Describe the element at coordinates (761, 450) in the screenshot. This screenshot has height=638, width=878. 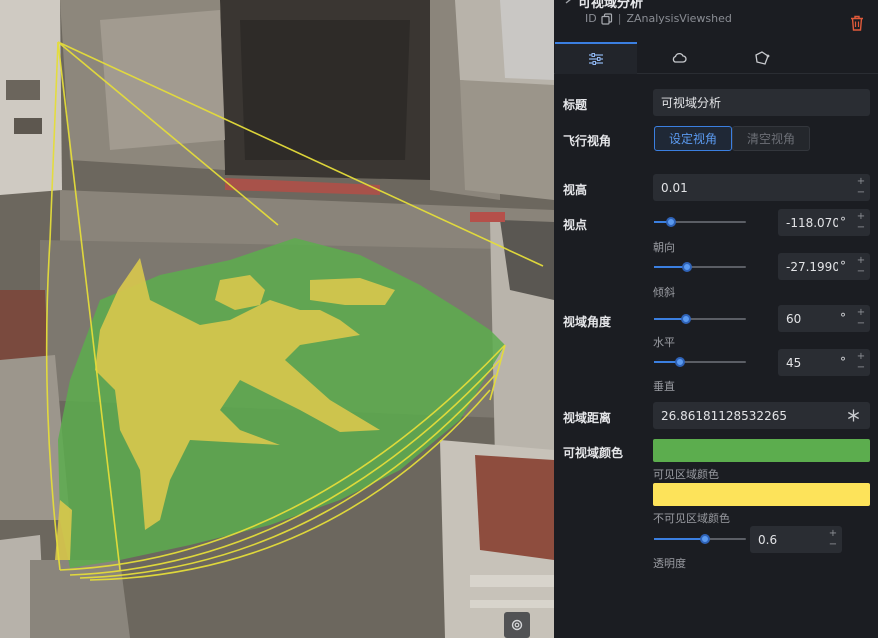
I see `visible-color-swatch` at that location.